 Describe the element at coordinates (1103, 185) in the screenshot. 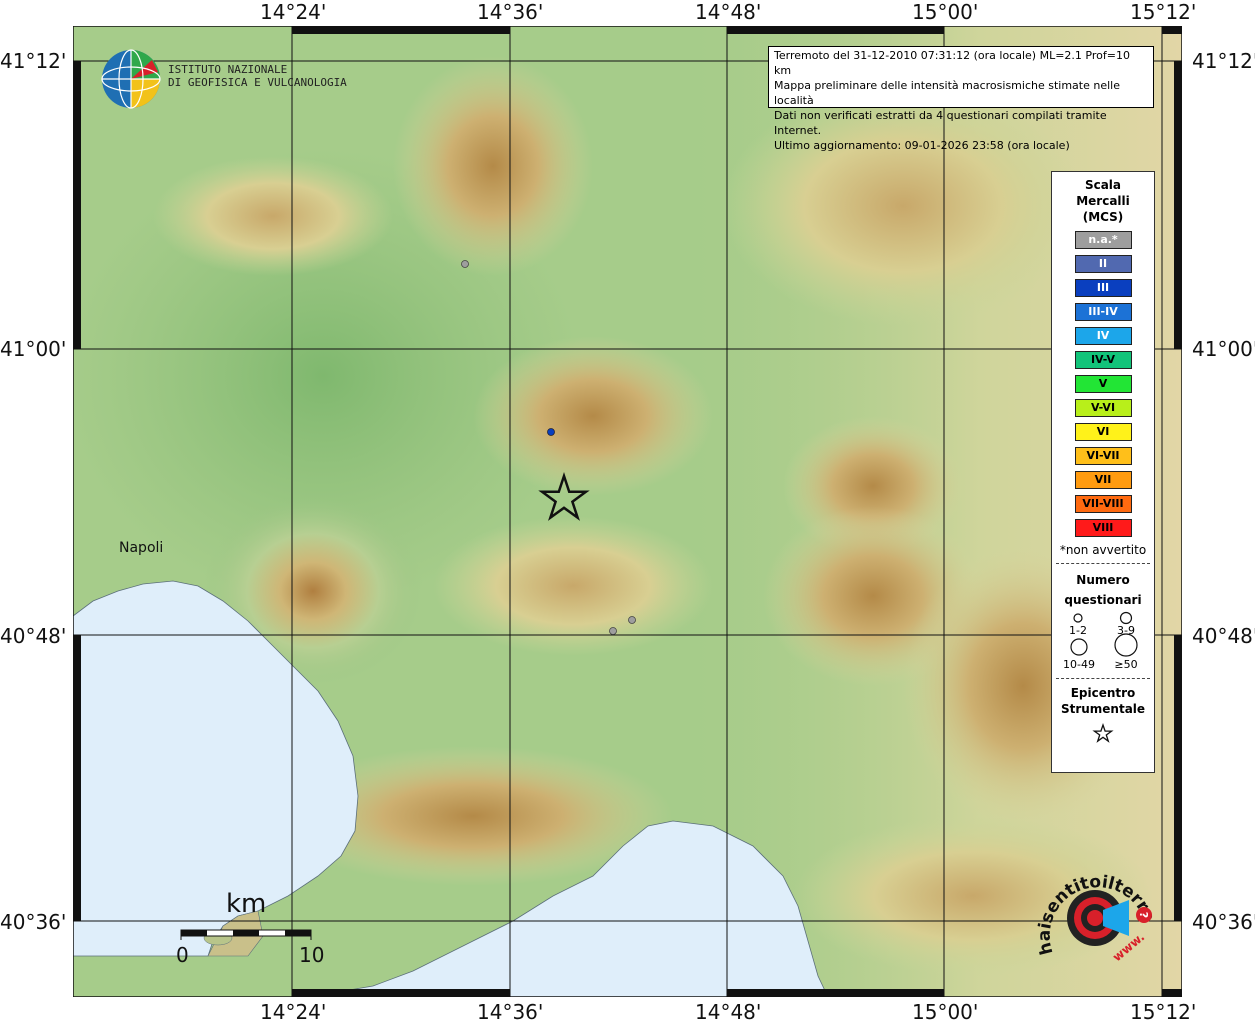

I see `legend-title-line1: Scala` at that location.